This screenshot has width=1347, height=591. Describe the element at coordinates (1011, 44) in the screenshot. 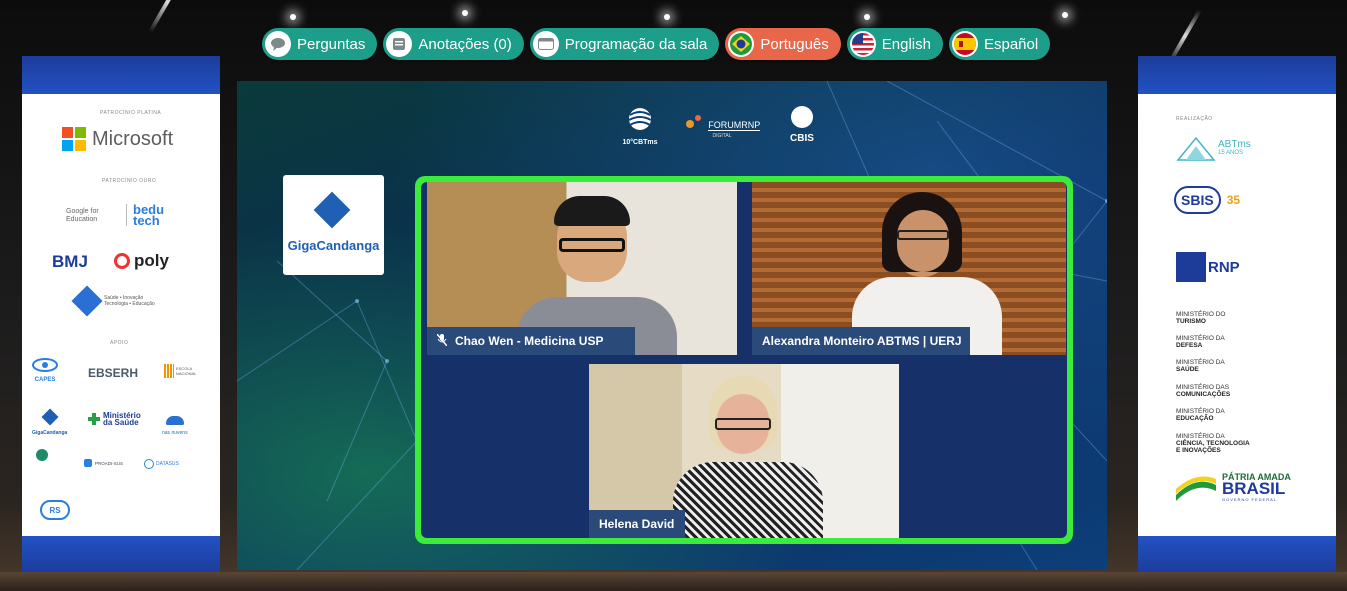

I see `language-spanish-label: Español` at that location.